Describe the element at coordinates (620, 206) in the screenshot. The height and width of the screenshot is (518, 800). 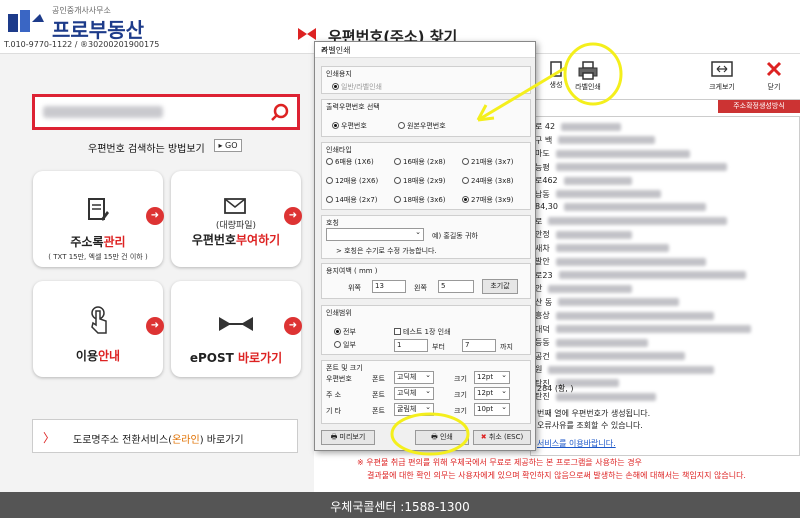
I see `list-row: 84,30` at that location.